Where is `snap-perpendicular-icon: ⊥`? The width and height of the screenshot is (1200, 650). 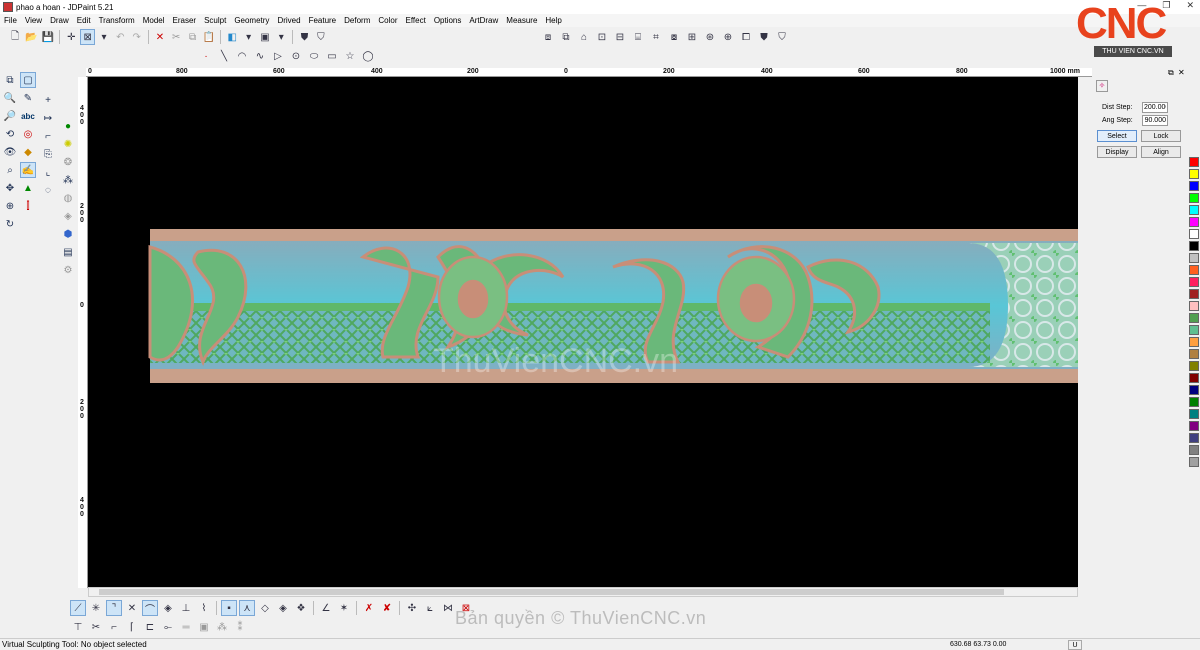 snap-perpendicular-icon: ⊥ is located at coordinates (186, 608).